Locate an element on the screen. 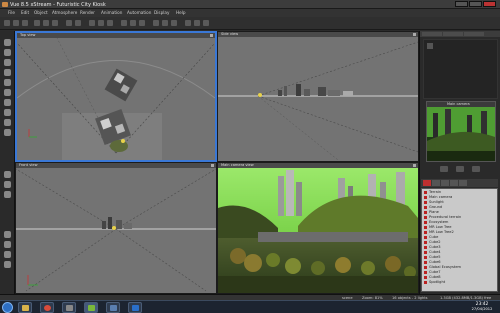 This screenshot has width=500, height=313. folder-icon is located at coordinates (25, 308).